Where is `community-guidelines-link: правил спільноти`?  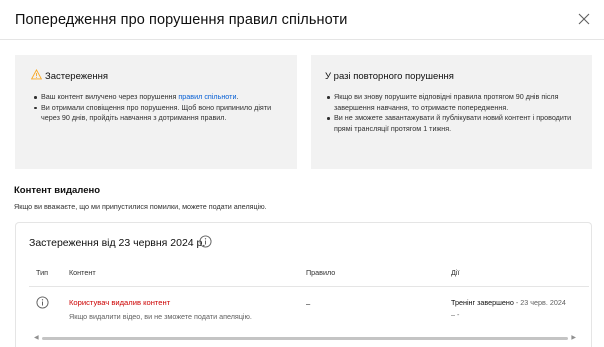
community-guidelines-link: правил спільноти is located at coordinates (207, 96).